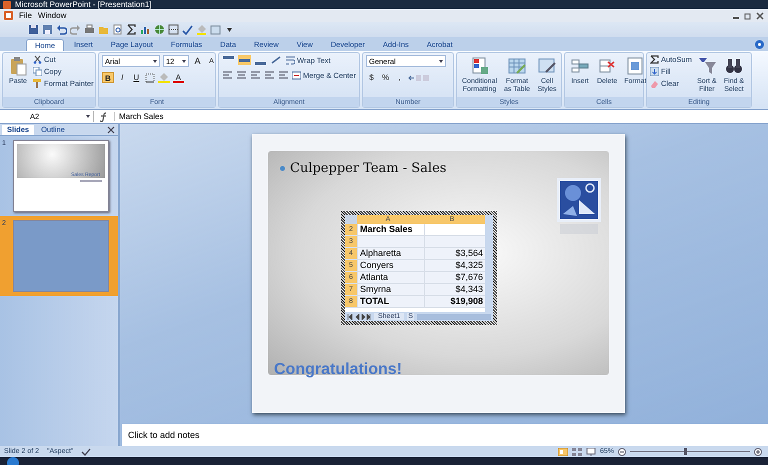  Describe the element at coordinates (635, 66) in the screenshot. I see `format-cells-icon` at that location.